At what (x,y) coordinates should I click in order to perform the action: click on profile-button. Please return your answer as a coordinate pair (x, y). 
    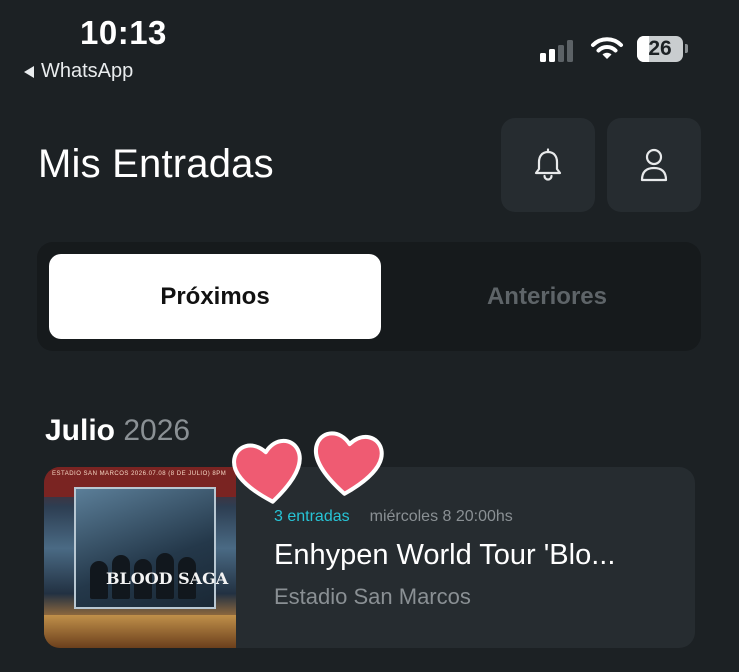
    Looking at the image, I should click on (654, 165).